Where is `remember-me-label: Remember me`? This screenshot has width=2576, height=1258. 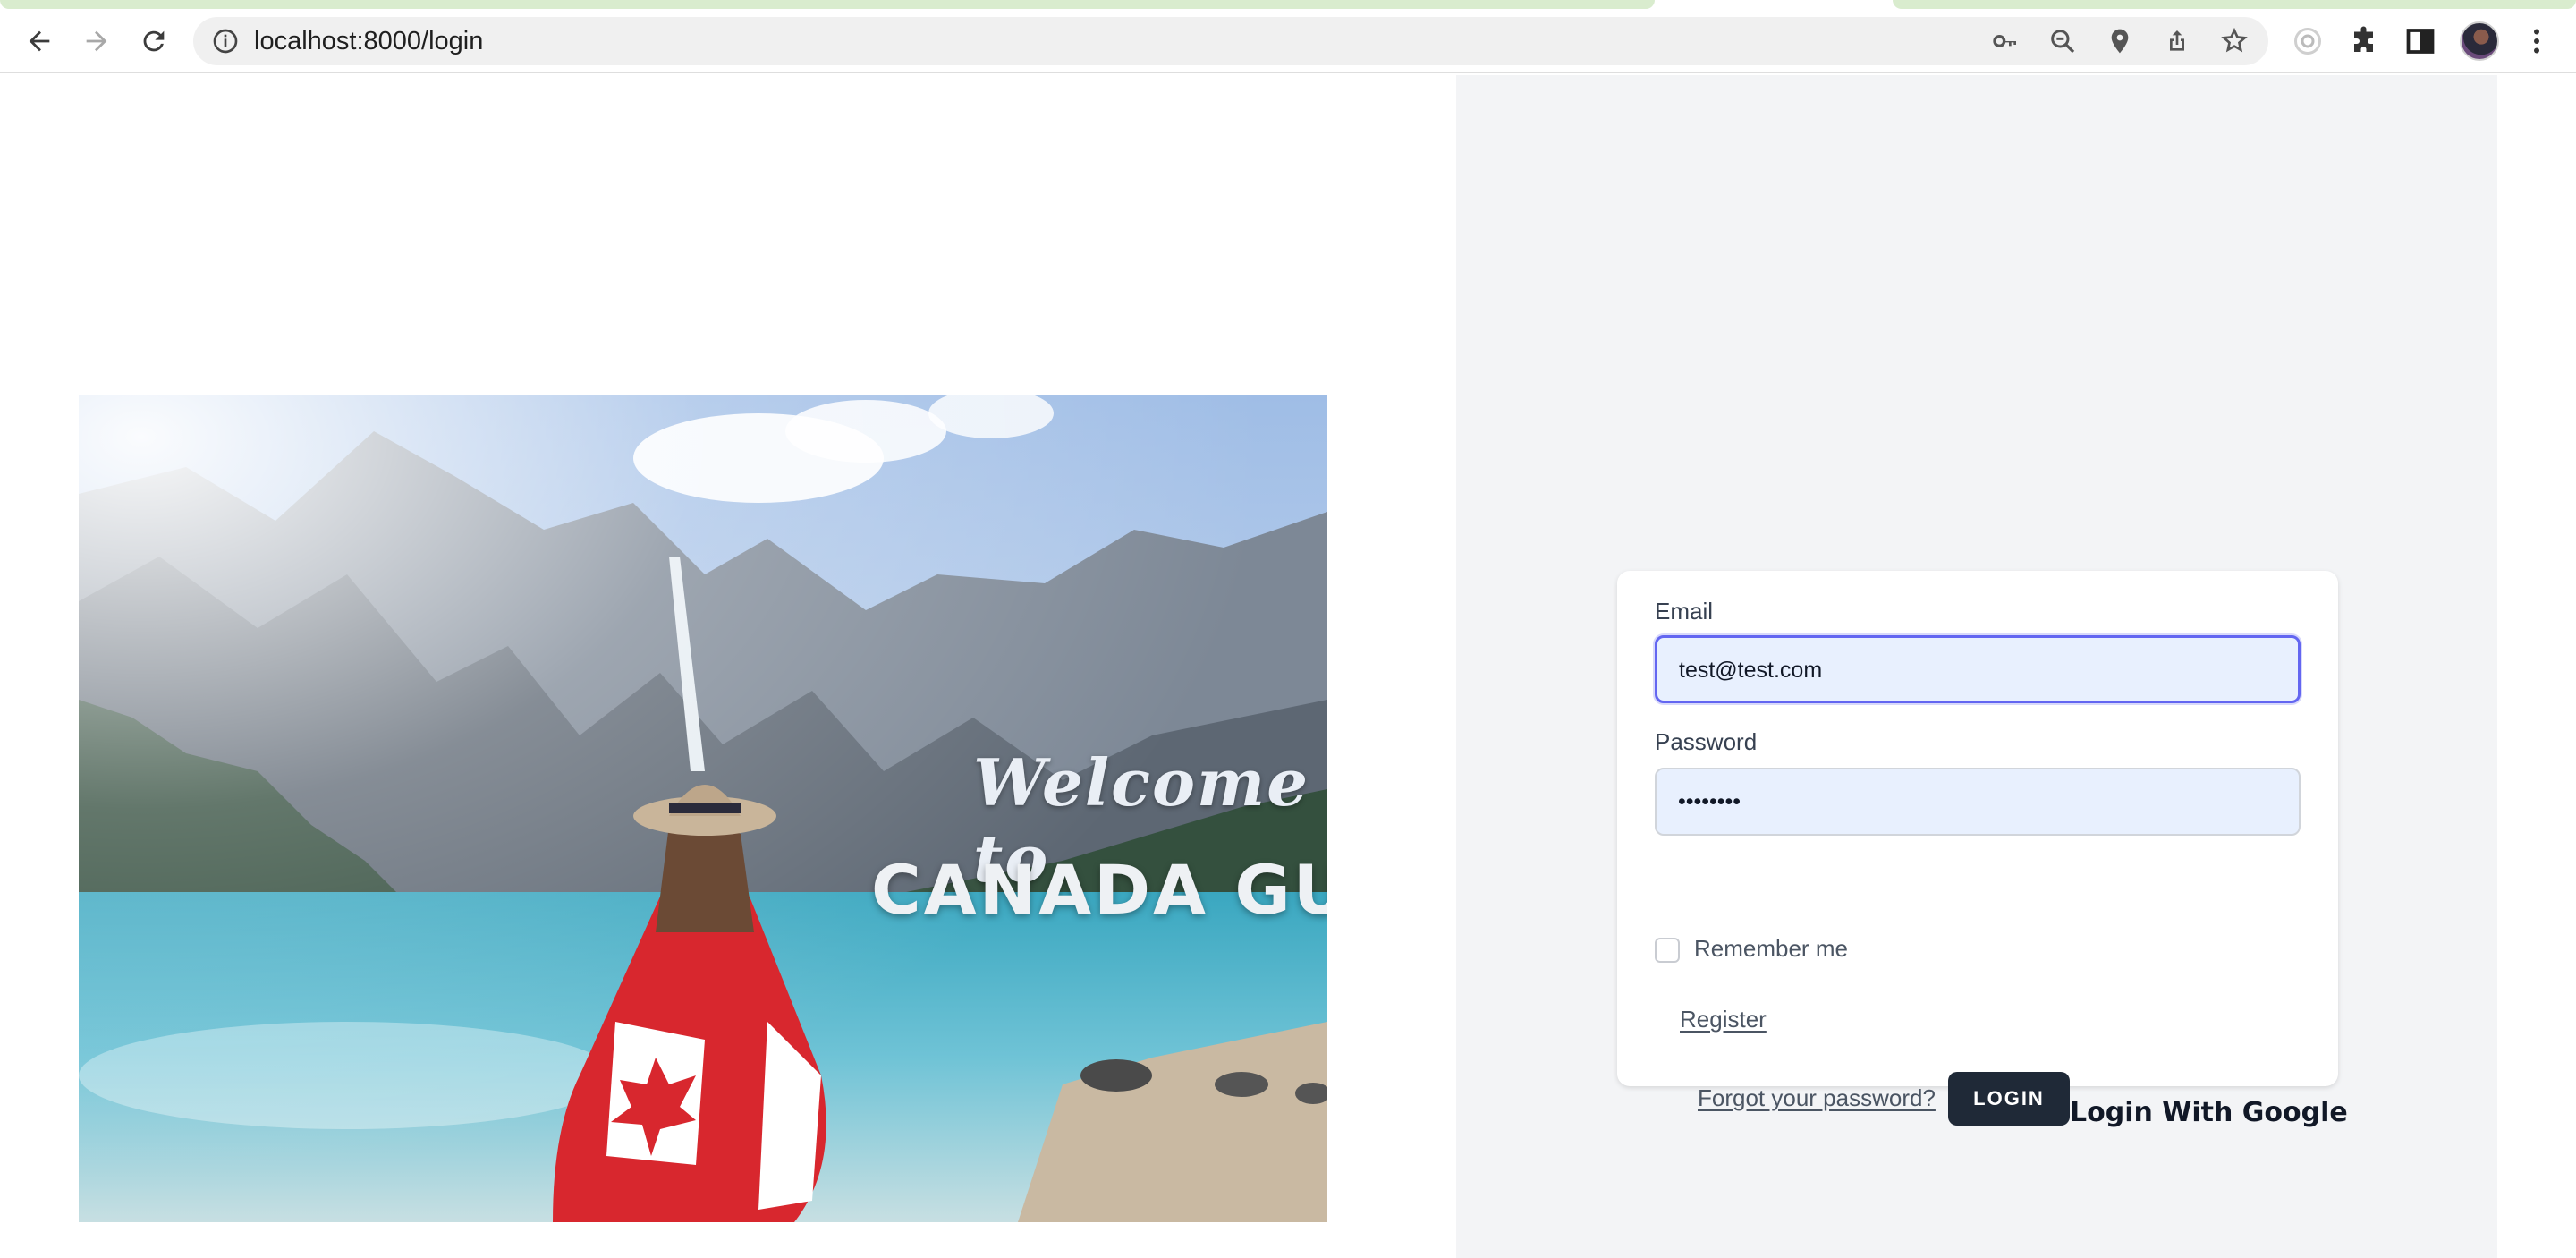
remember-me-label: Remember me is located at coordinates (1771, 949).